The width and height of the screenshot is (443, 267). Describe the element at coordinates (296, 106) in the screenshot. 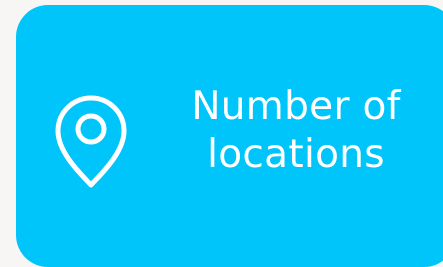

I see `card-label-line-1: Number of` at that location.